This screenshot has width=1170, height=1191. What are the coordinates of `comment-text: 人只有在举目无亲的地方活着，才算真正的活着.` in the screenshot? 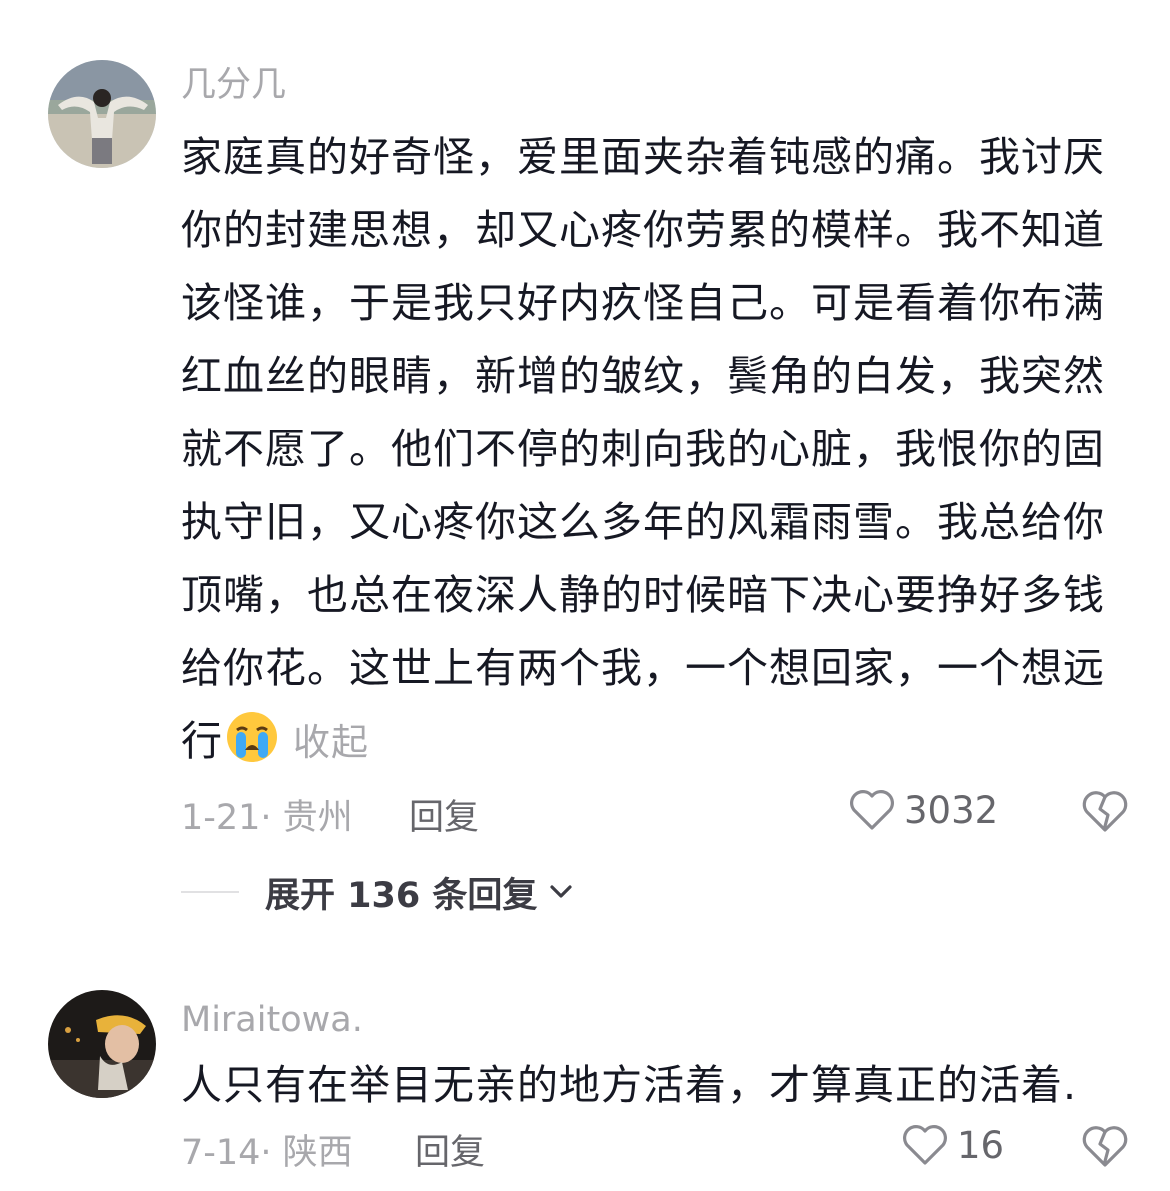 It's located at (629, 1085).